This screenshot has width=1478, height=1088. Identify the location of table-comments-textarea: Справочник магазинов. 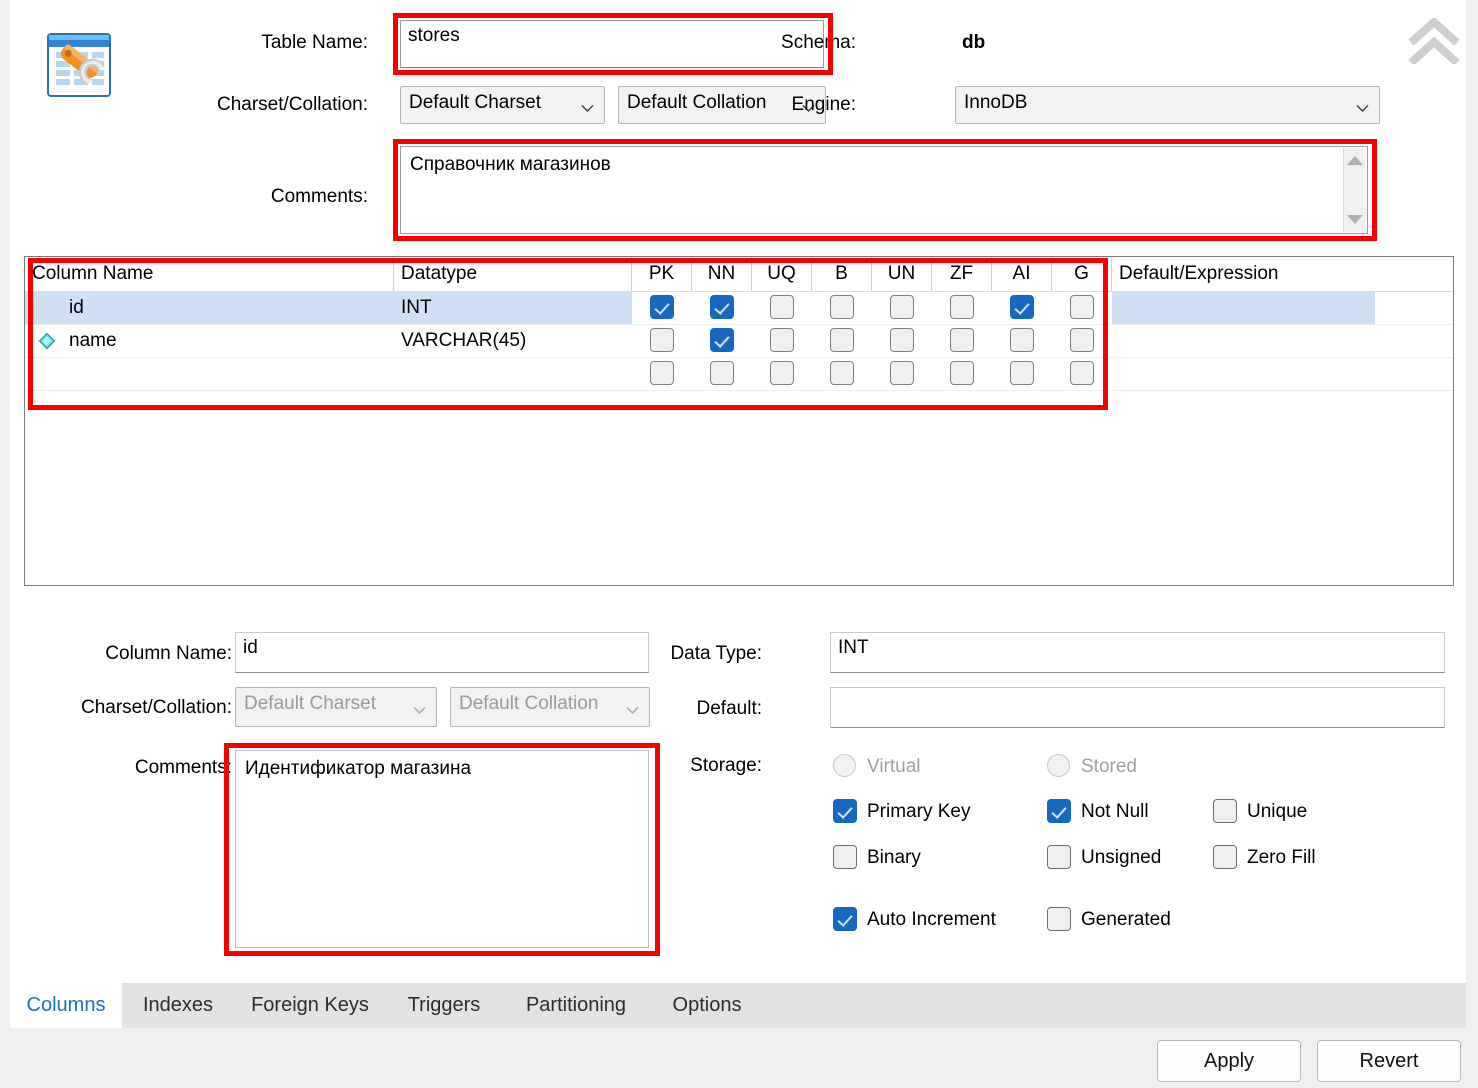
(884, 190).